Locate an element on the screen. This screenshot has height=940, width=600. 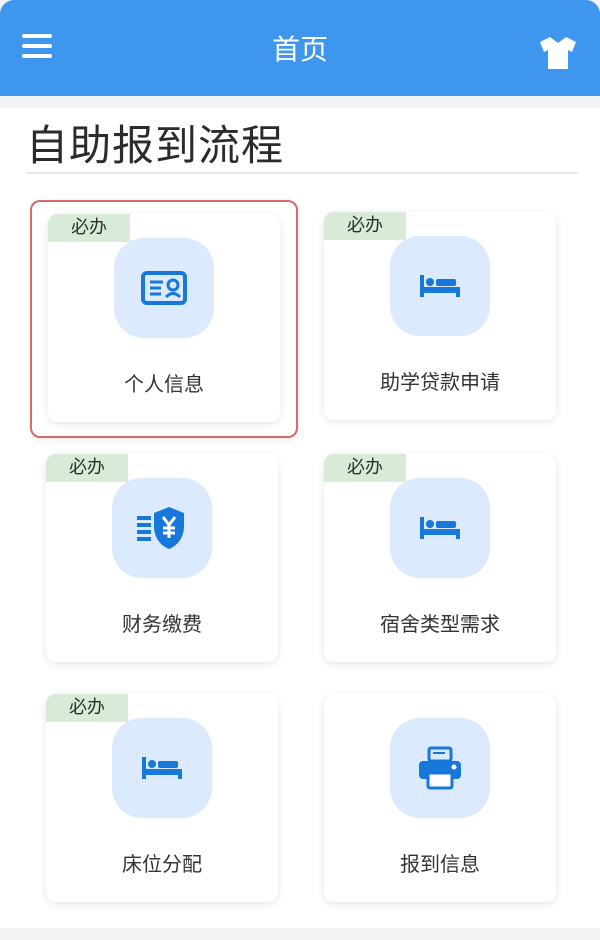
section-title: 自助报到流程 is located at coordinates (155, 145).